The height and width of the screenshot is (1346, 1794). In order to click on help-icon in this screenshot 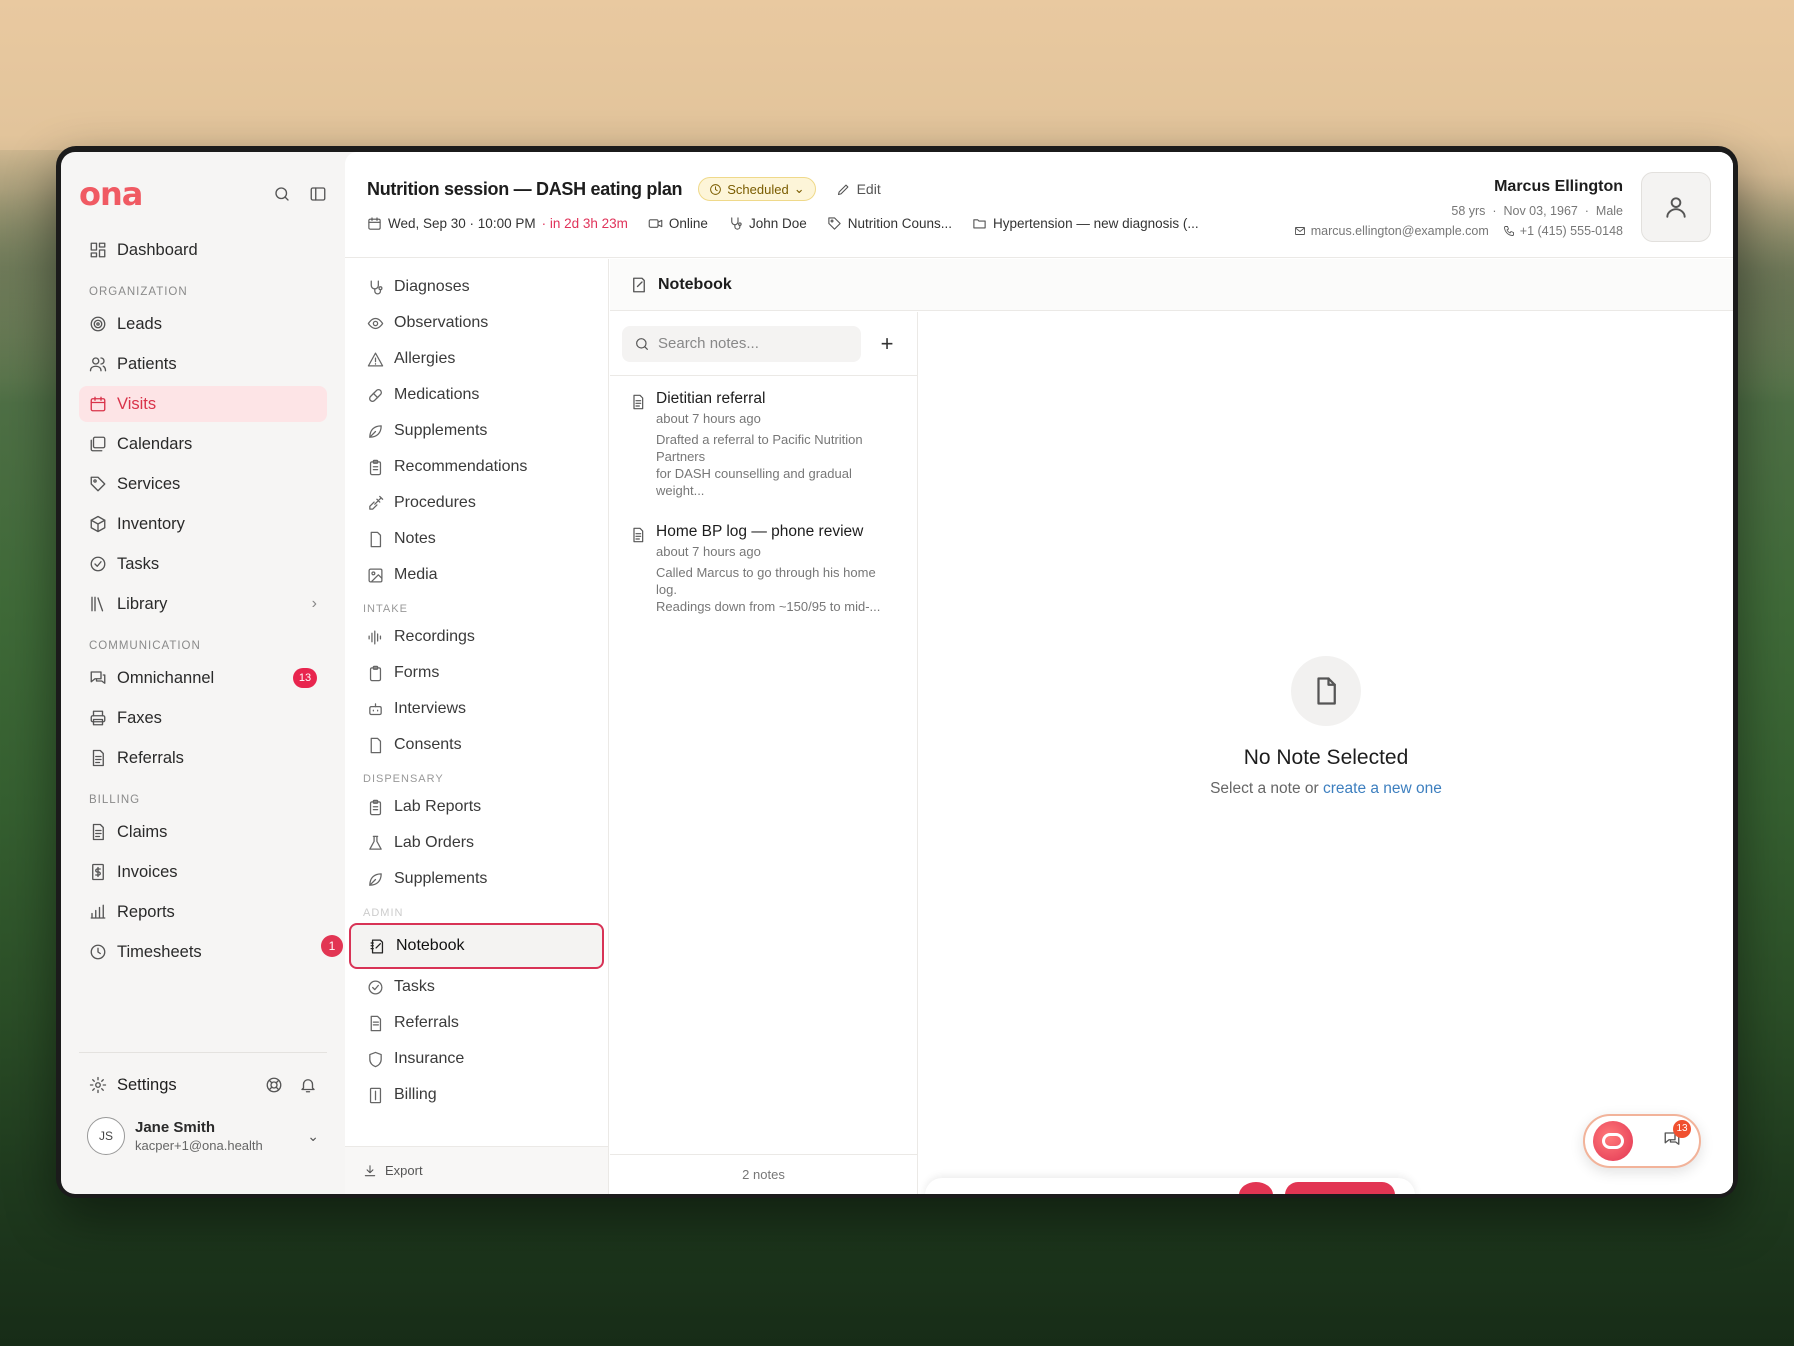, I will do `click(274, 1085)`.